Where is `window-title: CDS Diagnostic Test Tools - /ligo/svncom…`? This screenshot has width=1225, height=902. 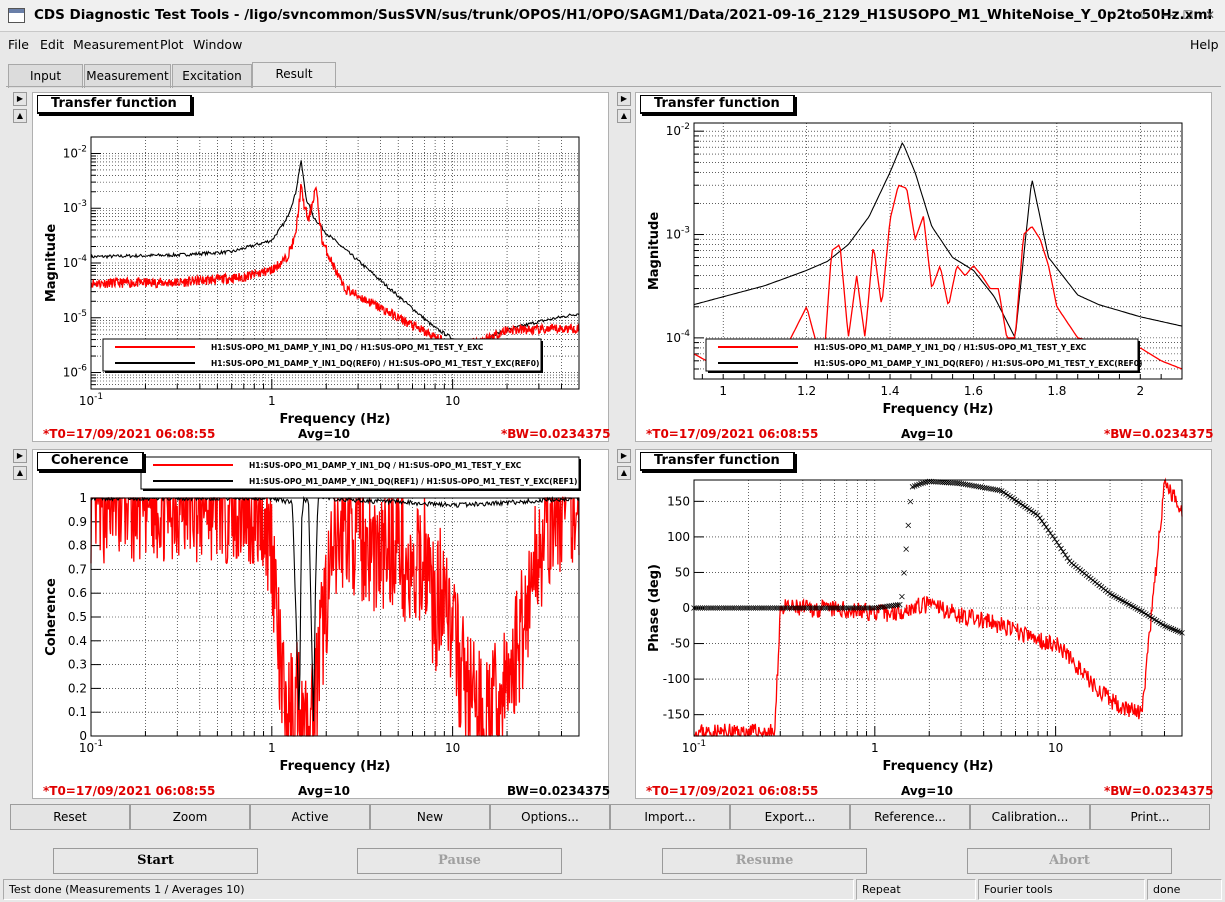
window-title: CDS Diagnostic Test Tools - /ligo/svncom… is located at coordinates (623, 15).